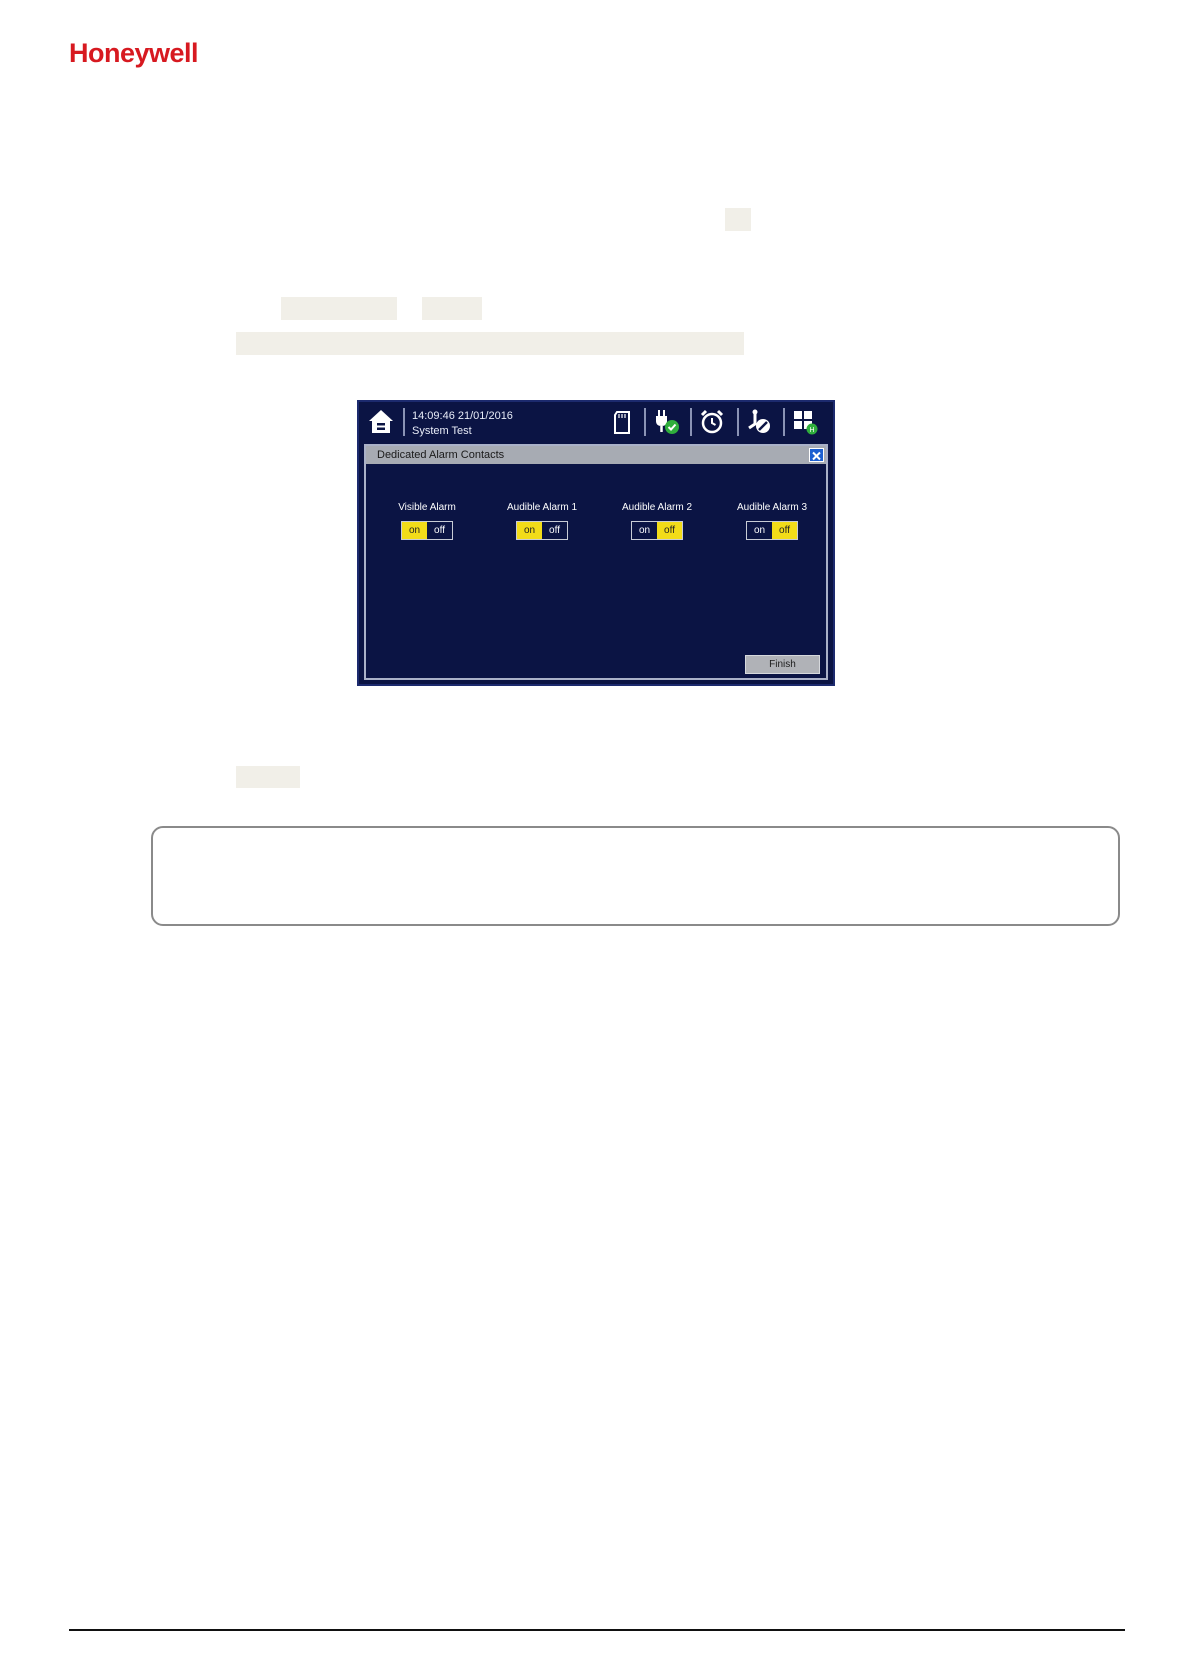 This screenshot has height=1680, width=1188. Describe the element at coordinates (462, 416) in the screenshot. I see `clock-text: 14:09:46 21/01/2016` at that location.